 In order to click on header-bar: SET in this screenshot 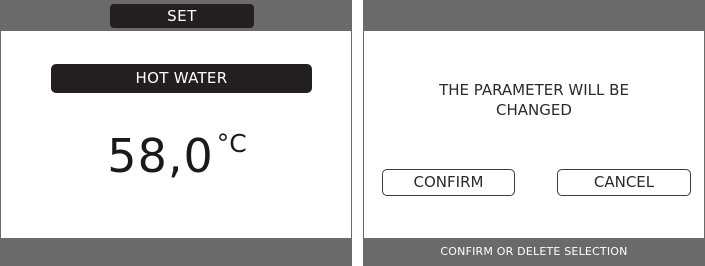, I will do `click(176, 16)`.